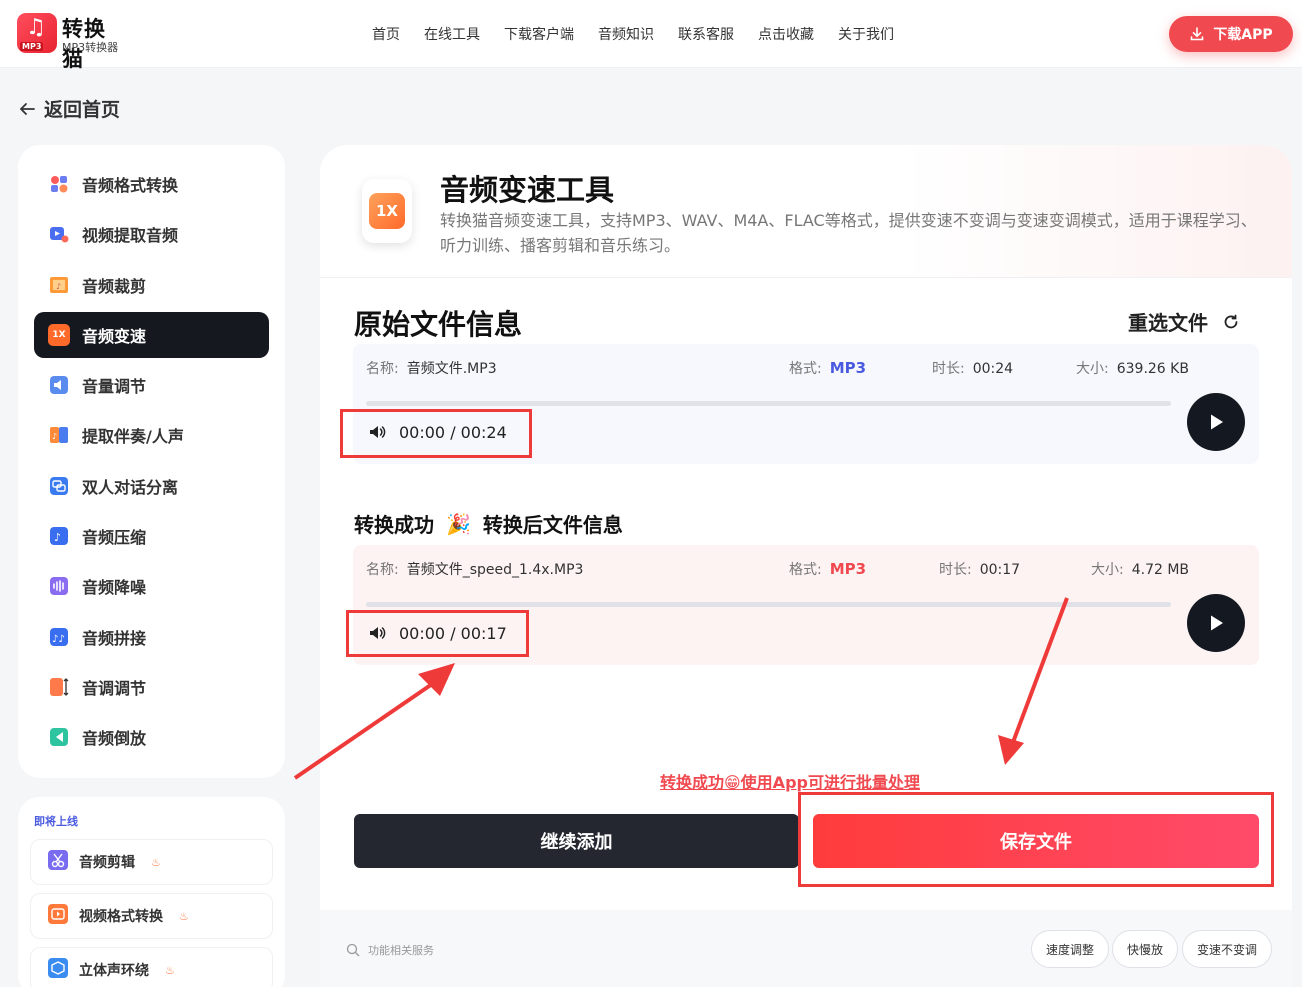  Describe the element at coordinates (59, 184) in the screenshot. I see `format-convert-icon` at that location.